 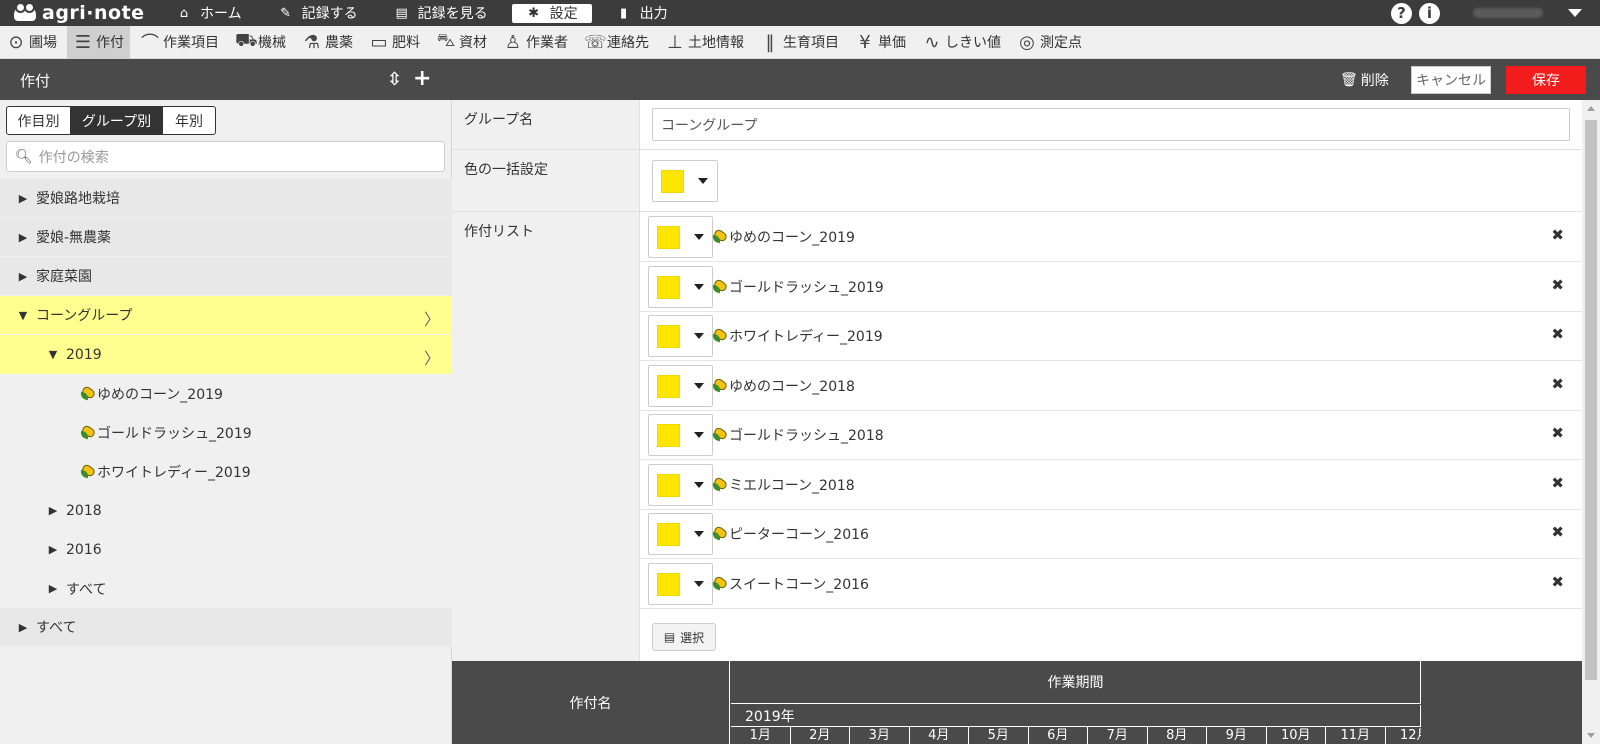 I want to click on scroll-up-icon, so click(x=1591, y=108).